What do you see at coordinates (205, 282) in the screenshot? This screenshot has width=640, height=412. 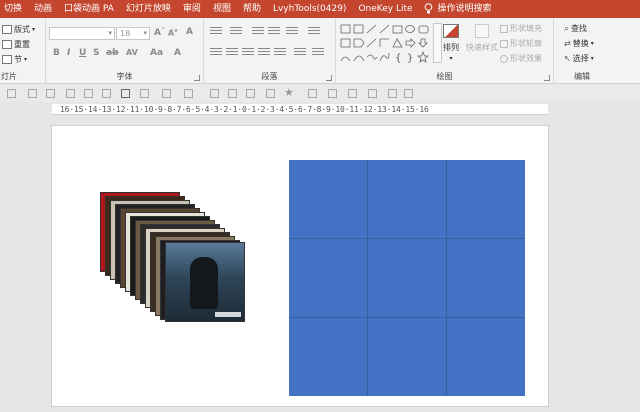 I see `top-photo` at bounding box center [205, 282].